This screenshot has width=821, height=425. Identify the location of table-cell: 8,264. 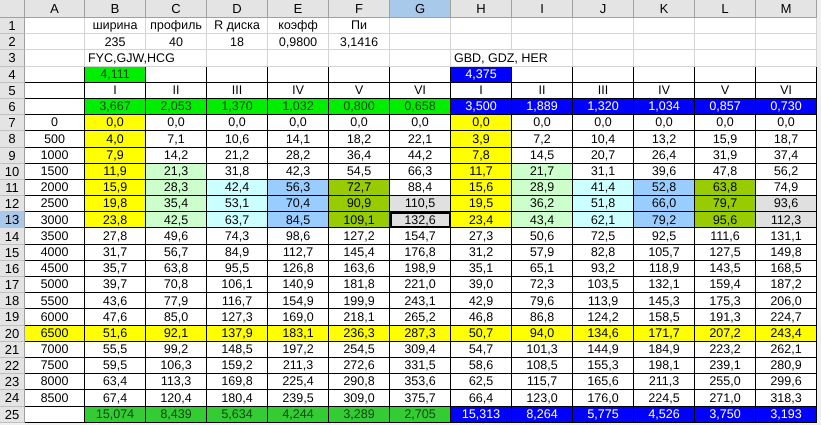
(542, 414).